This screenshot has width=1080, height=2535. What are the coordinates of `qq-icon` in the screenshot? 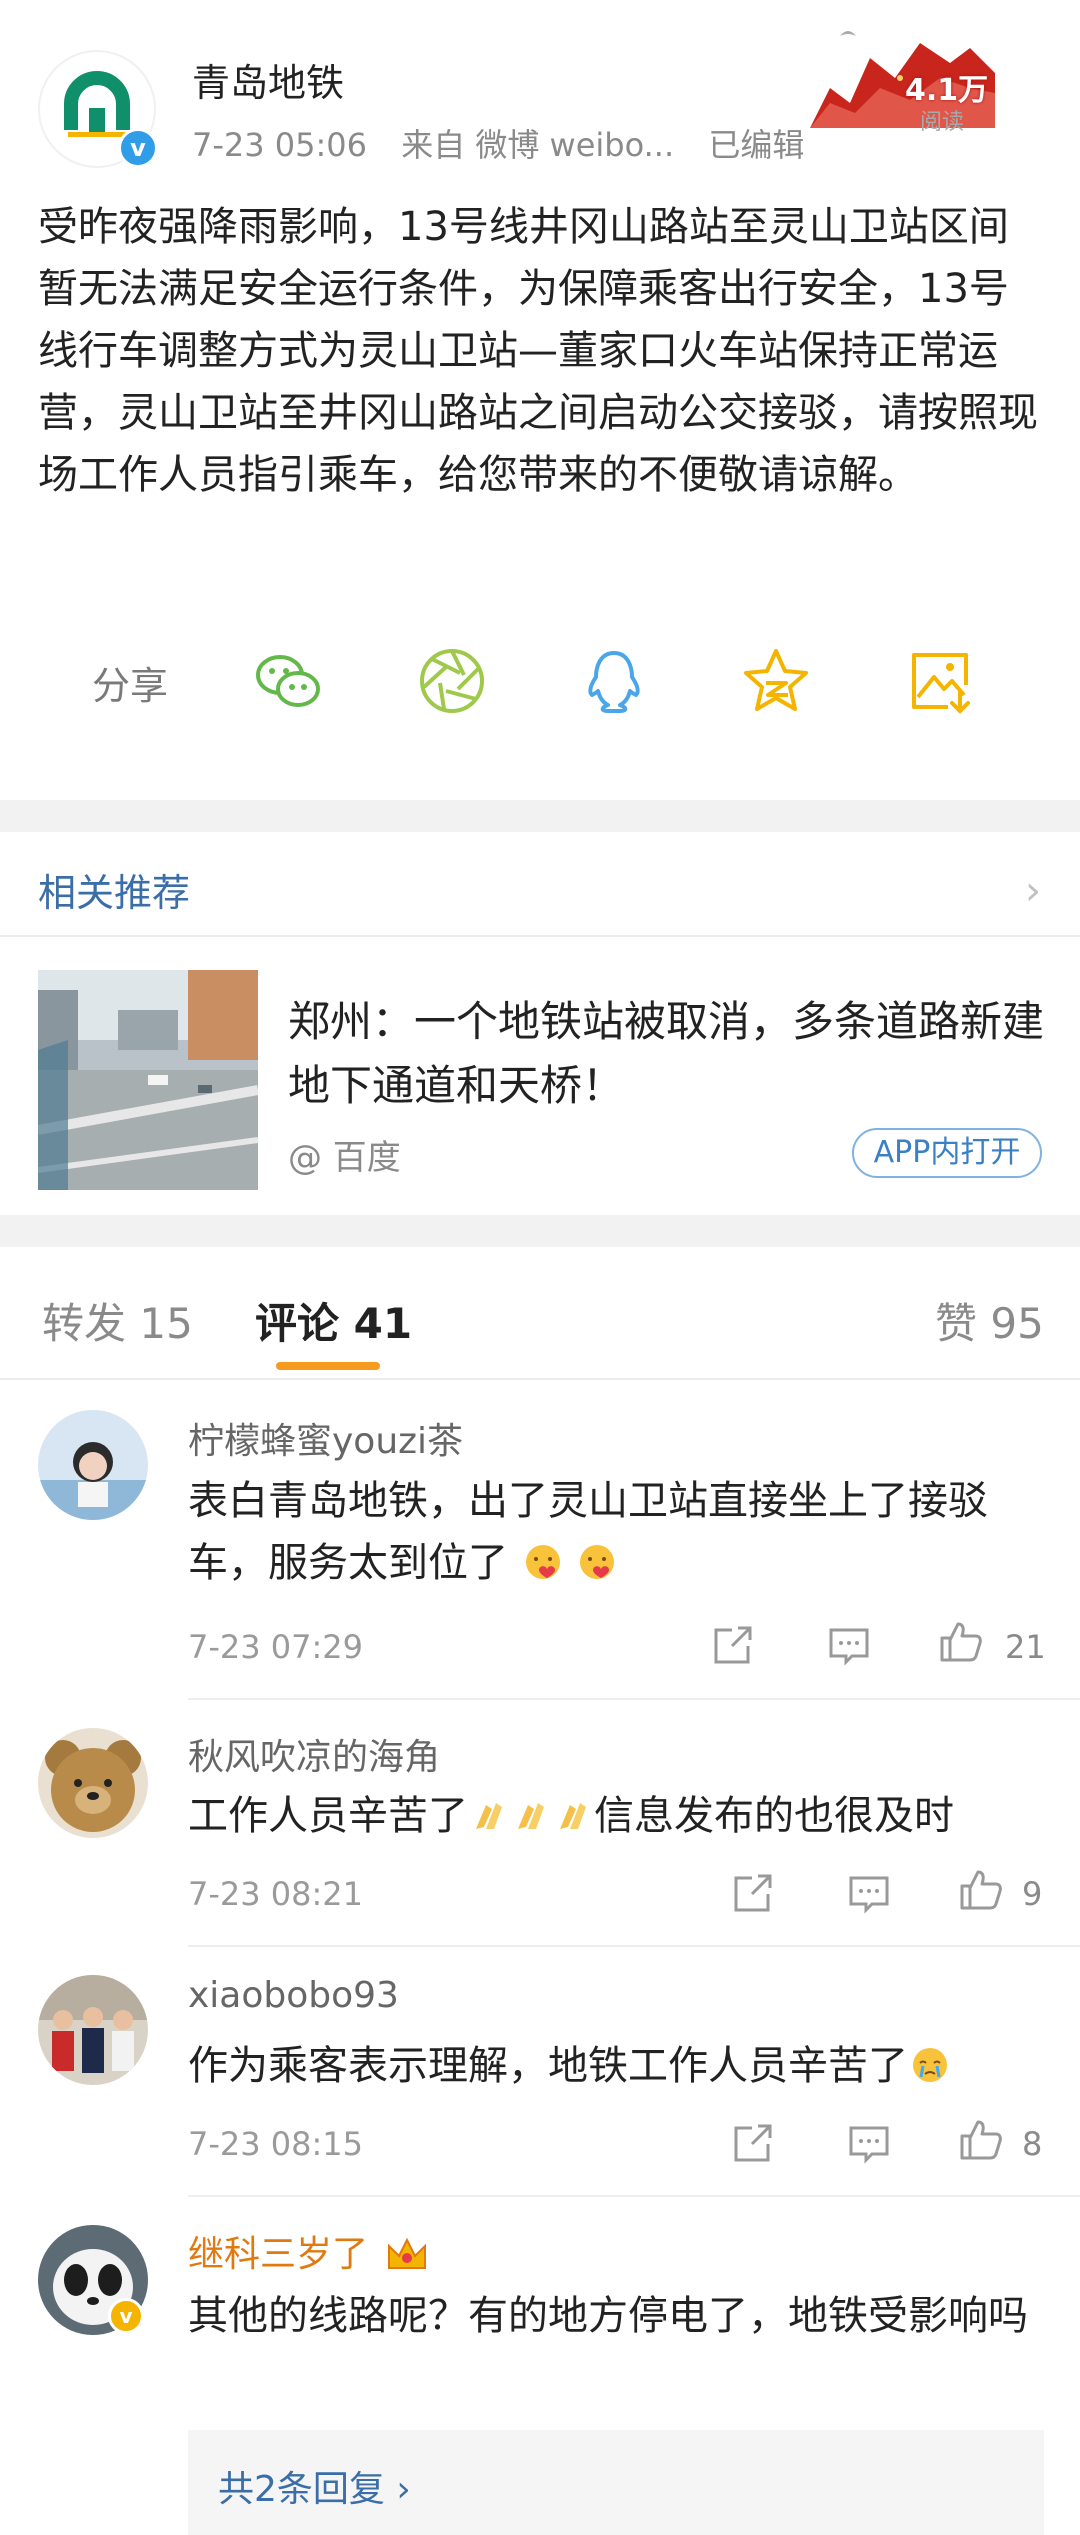 It's located at (614, 681).